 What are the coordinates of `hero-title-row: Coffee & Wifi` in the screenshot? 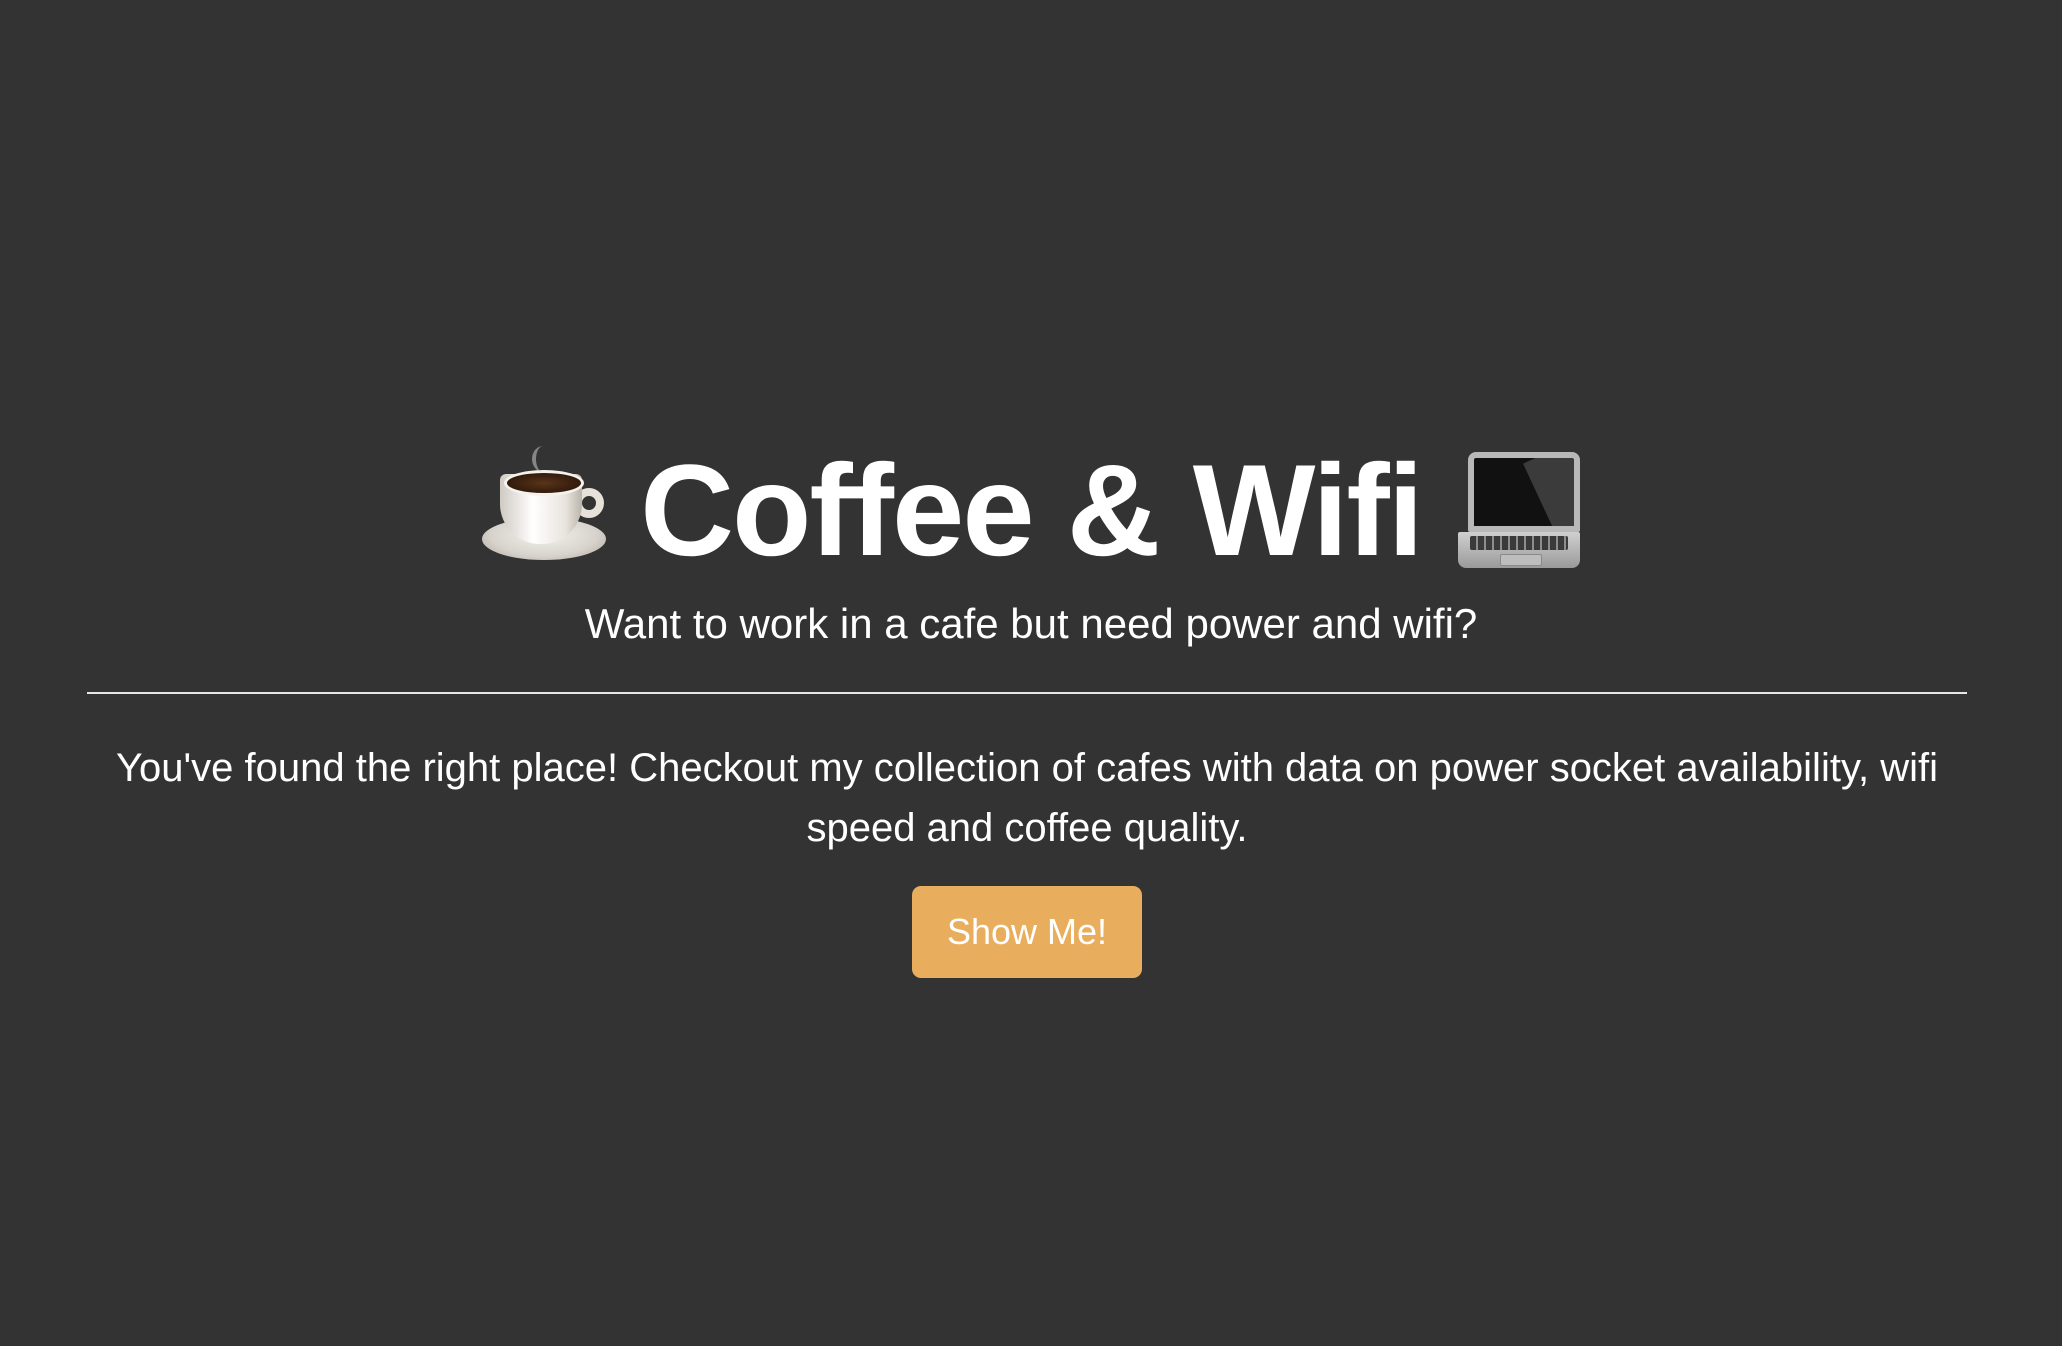 It's located at (1031, 510).